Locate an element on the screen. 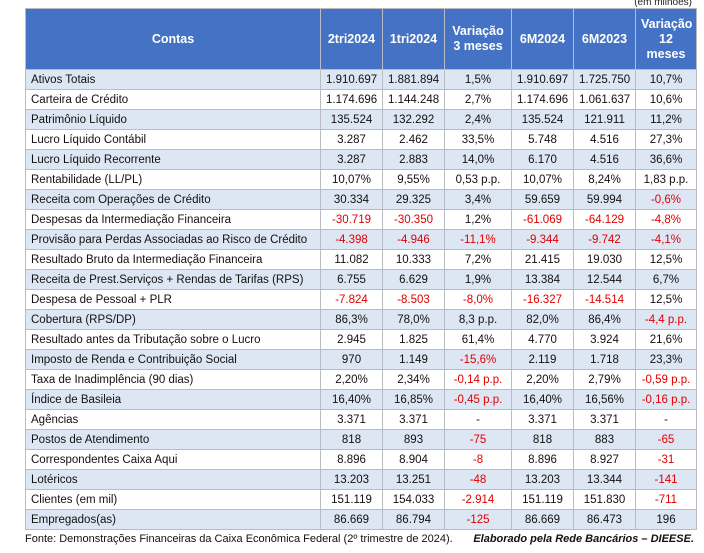  table-cell: -31 is located at coordinates (666, 459).